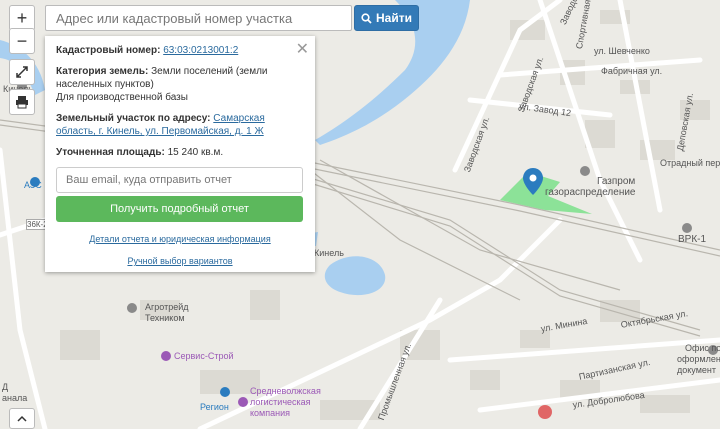  I want to click on poi-label: Сервис-Строй, so click(204, 356).